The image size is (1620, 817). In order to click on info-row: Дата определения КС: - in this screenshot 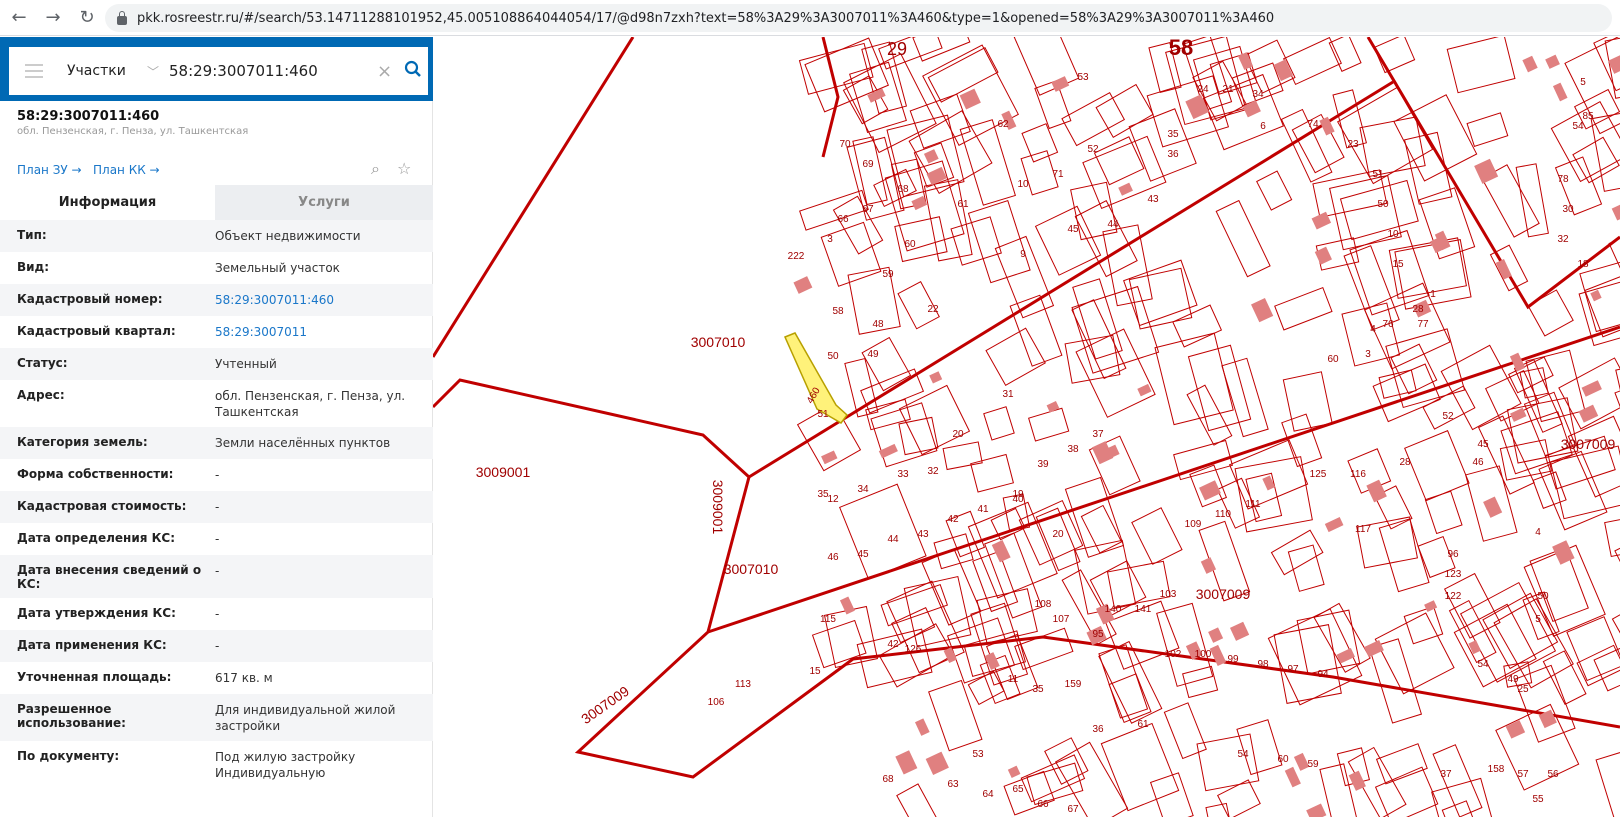, I will do `click(216, 539)`.